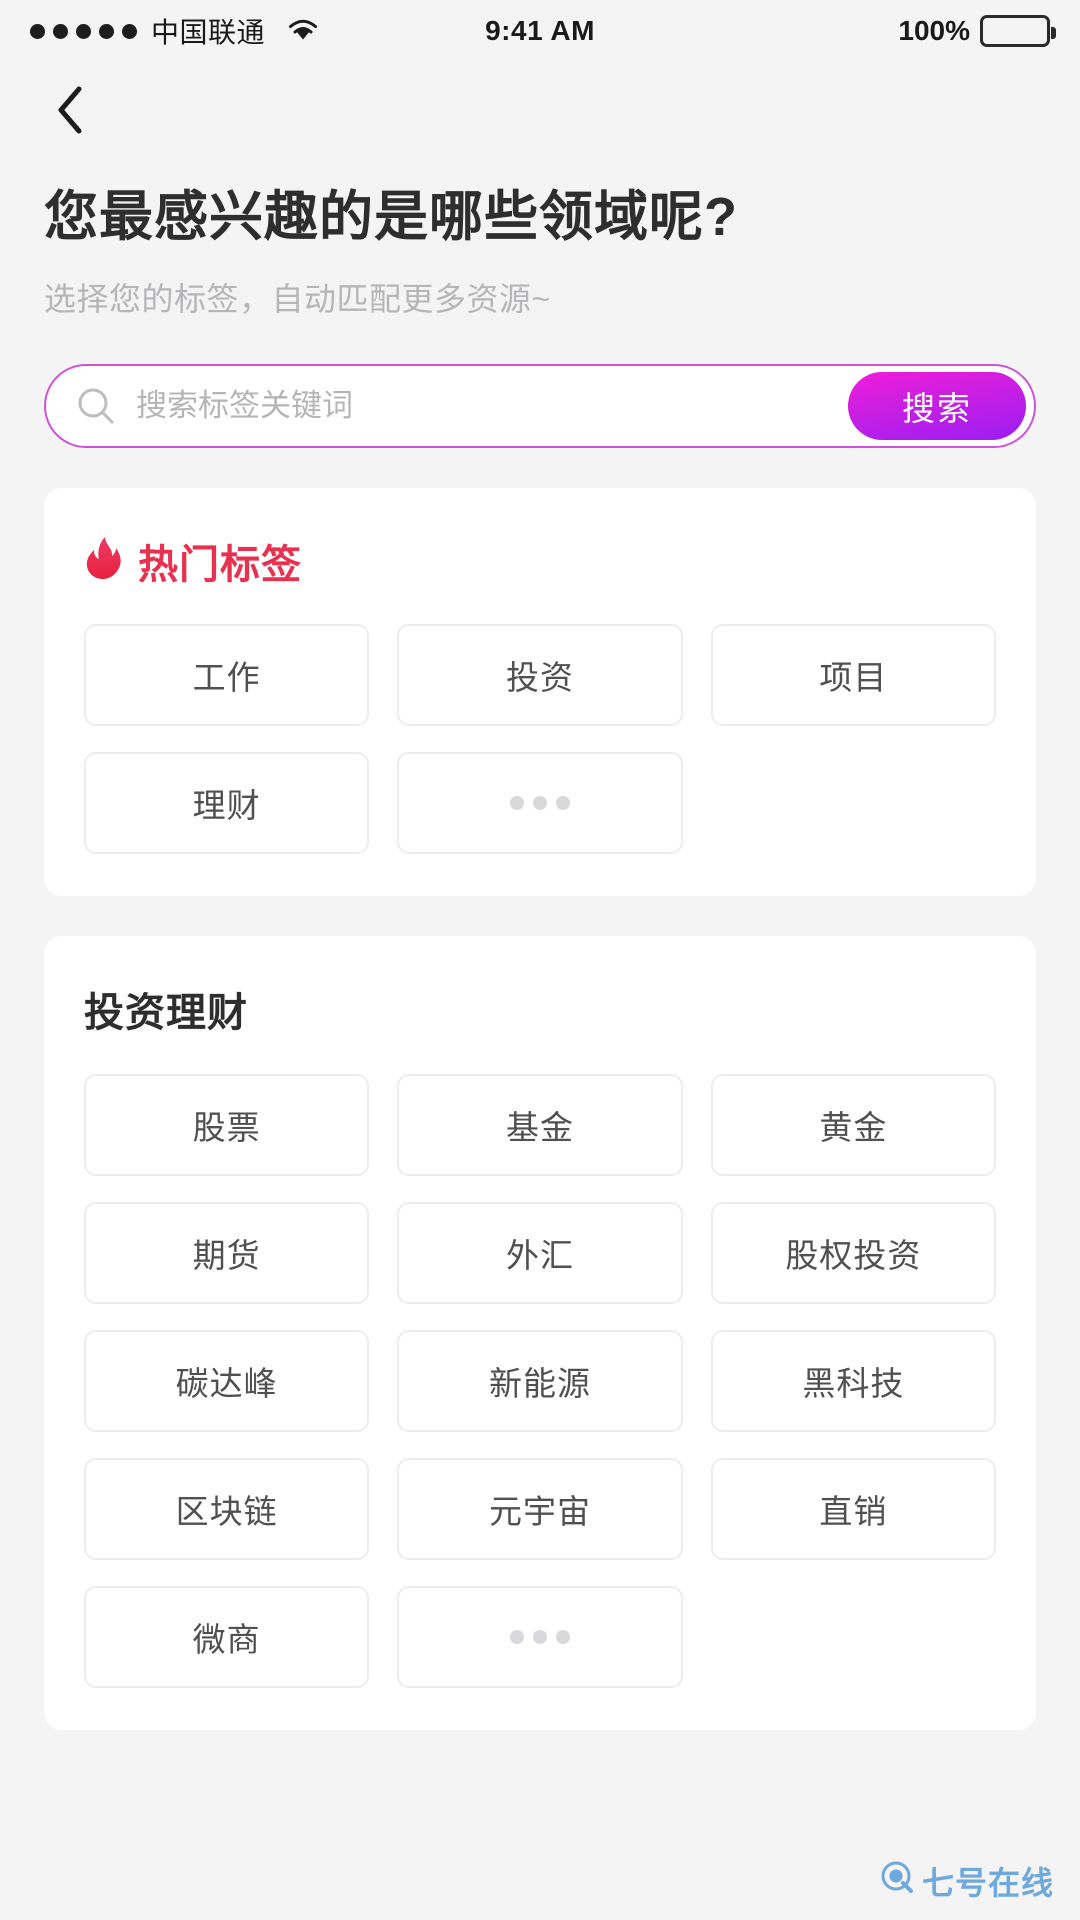 The width and height of the screenshot is (1080, 1920). I want to click on invest-tags-more-button, so click(540, 1636).